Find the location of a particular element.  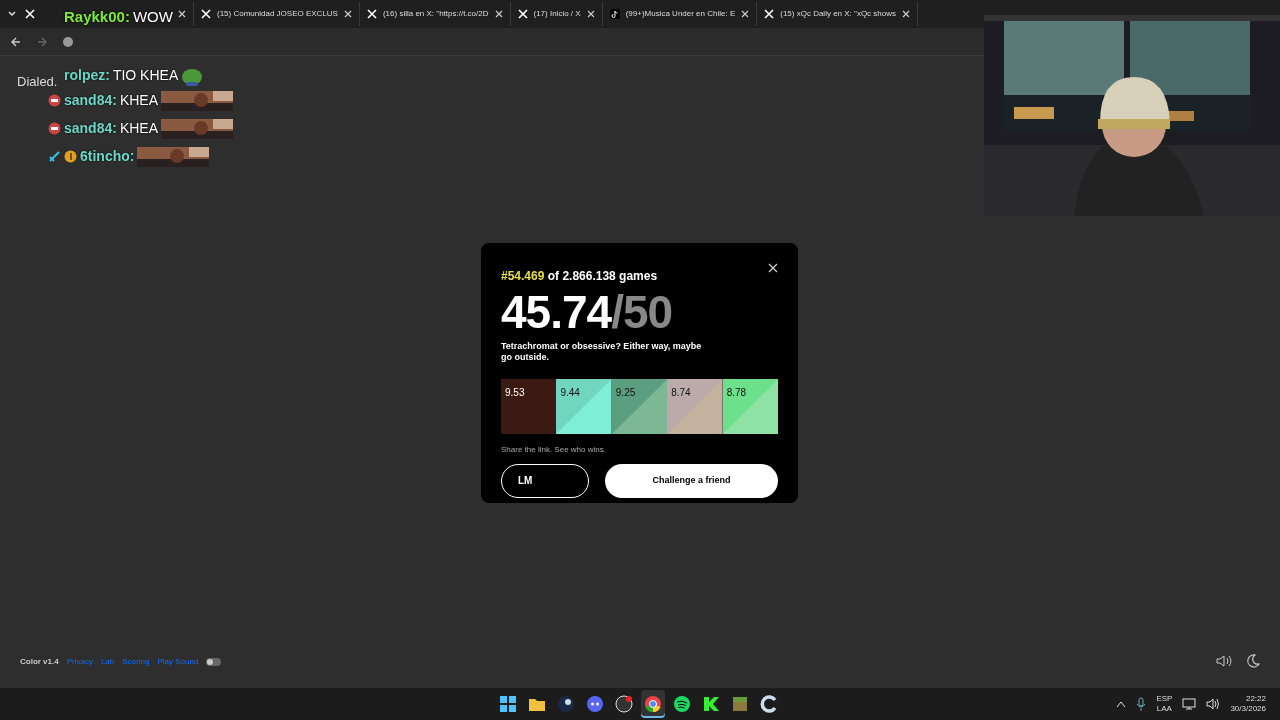

tab-title: (15) Comunidad JOSEO EXCLUS is located at coordinates (277, 14).